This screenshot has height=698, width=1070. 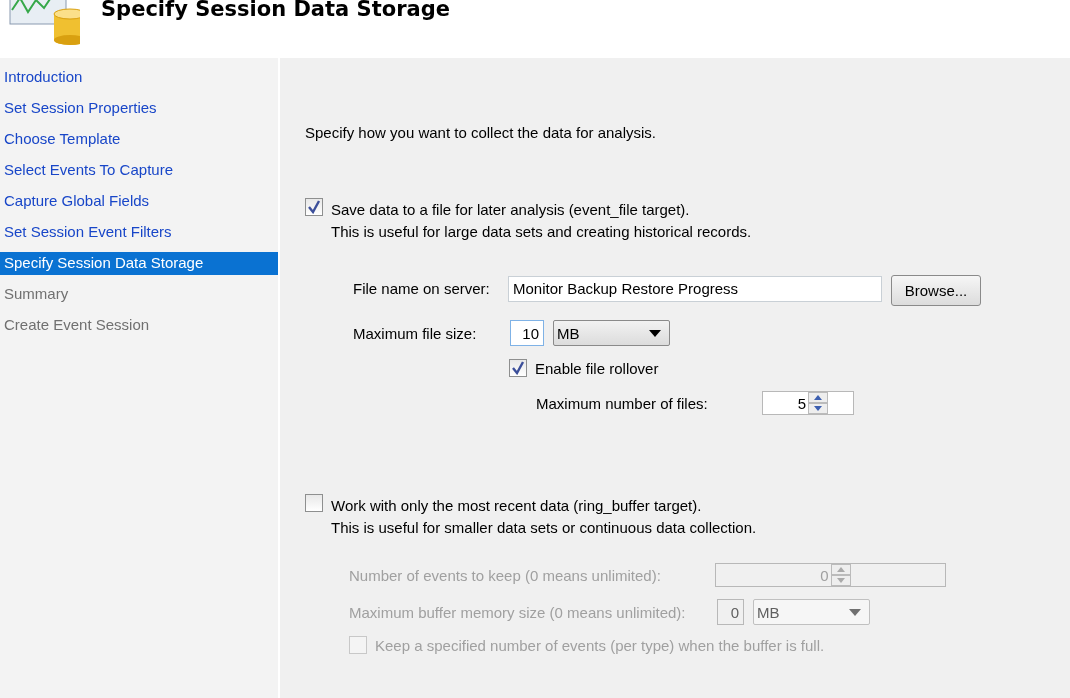 I want to click on option-title: Work with only the most recent data (ring_buffer target)., so click(x=517, y=506).